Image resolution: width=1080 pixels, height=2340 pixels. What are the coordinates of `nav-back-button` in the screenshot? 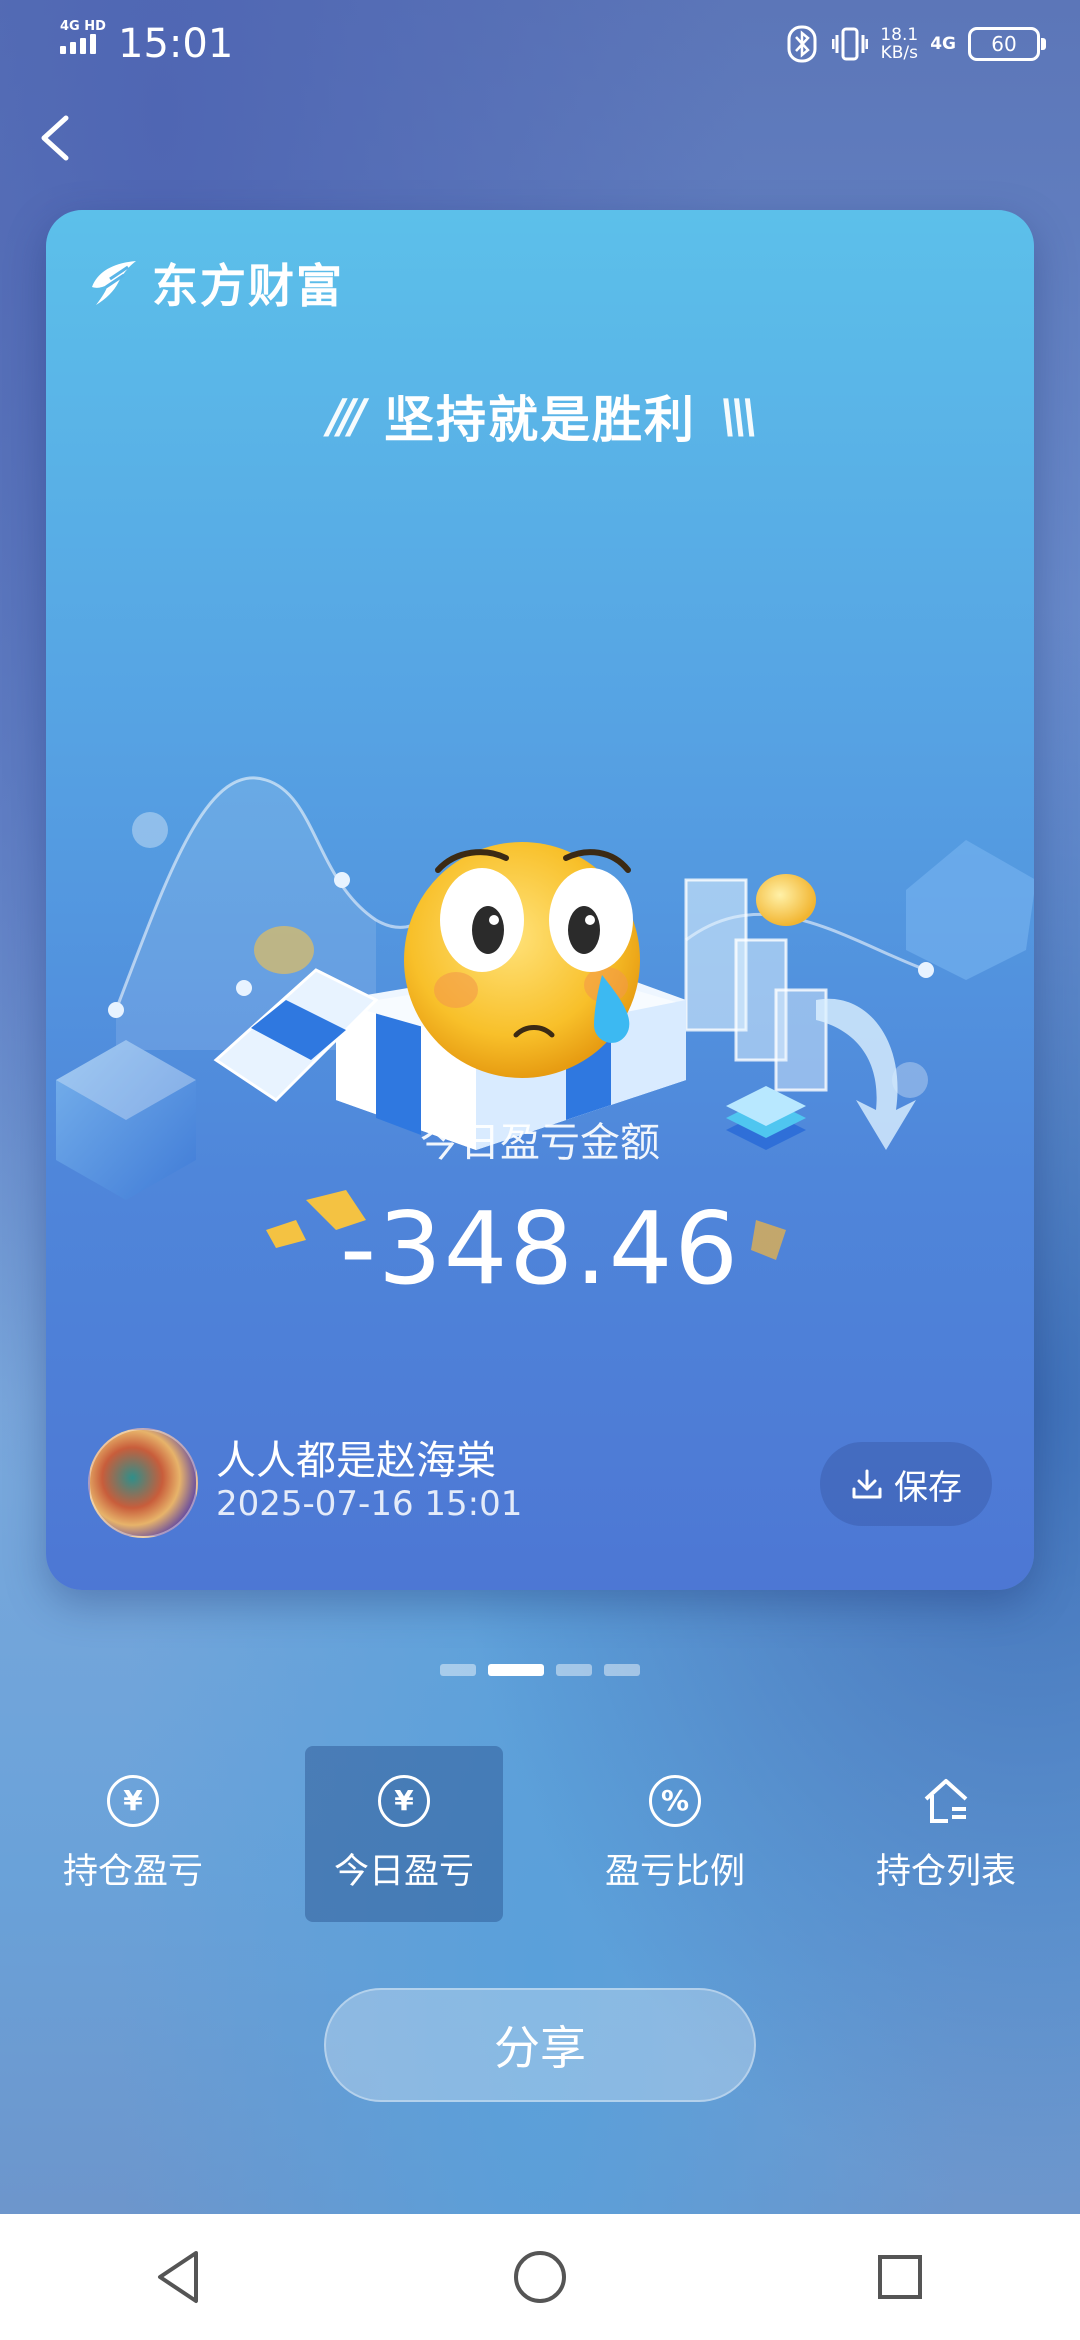 It's located at (180, 2277).